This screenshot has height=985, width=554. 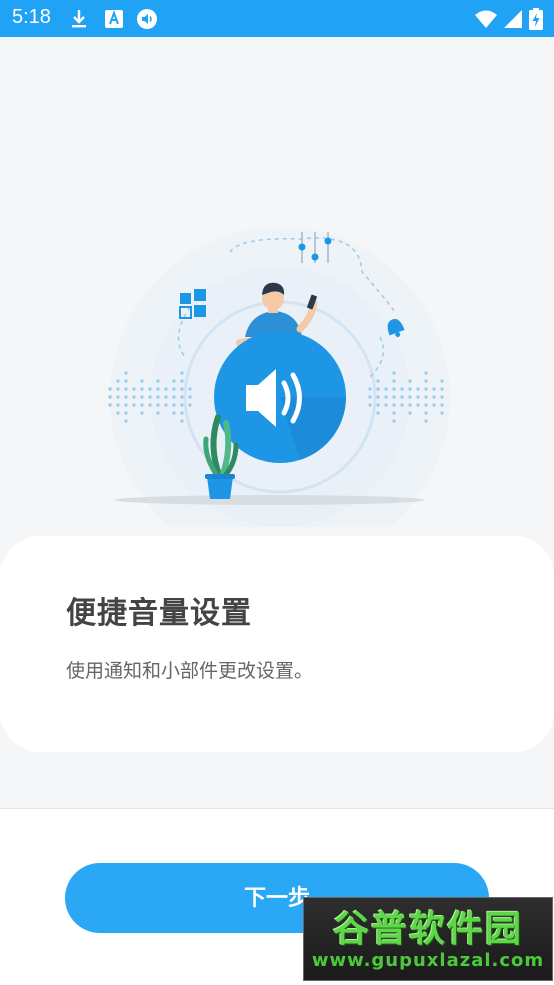 I want to click on watermark-logo: 谷普软件园 www.gupuxlazal.com, so click(x=428, y=939).